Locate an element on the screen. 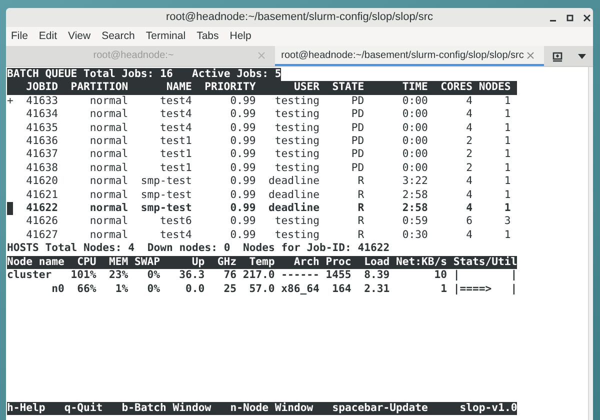  menu-item: Search is located at coordinates (118, 36).